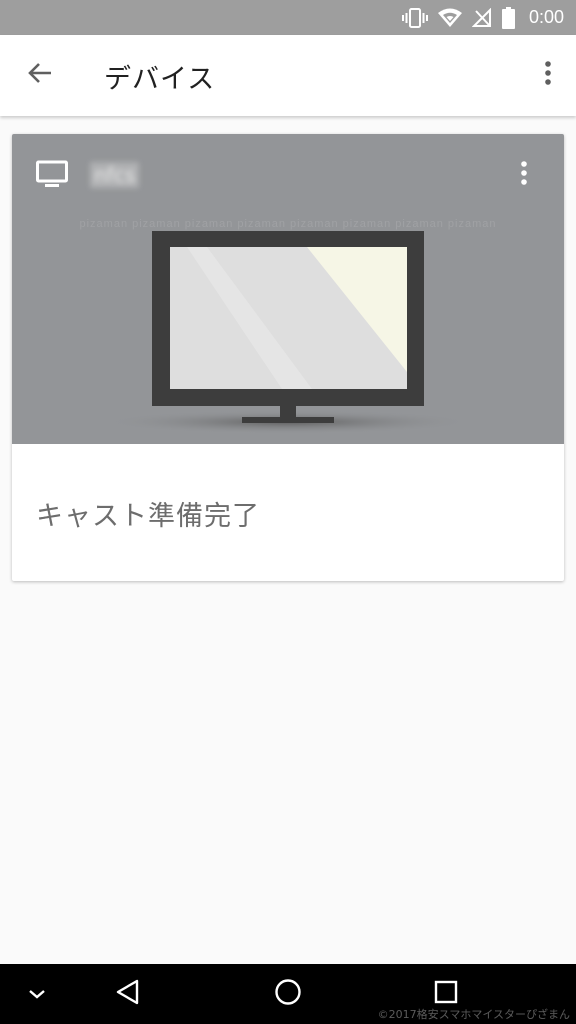 The width and height of the screenshot is (576, 1024). What do you see at coordinates (288, 17) in the screenshot?
I see `status-bar: 0:00` at bounding box center [288, 17].